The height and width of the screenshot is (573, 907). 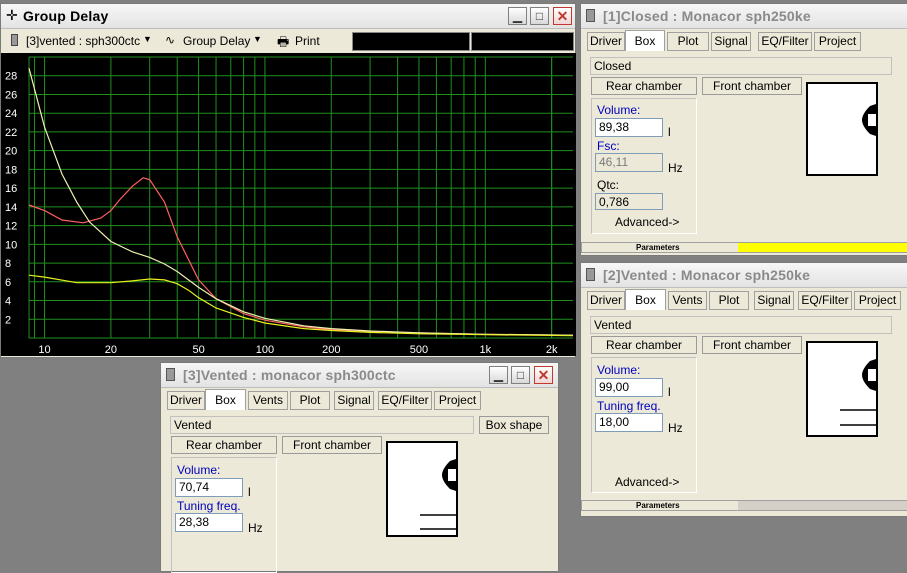 I want to click on fsc-unit: Hz, so click(x=675, y=168).